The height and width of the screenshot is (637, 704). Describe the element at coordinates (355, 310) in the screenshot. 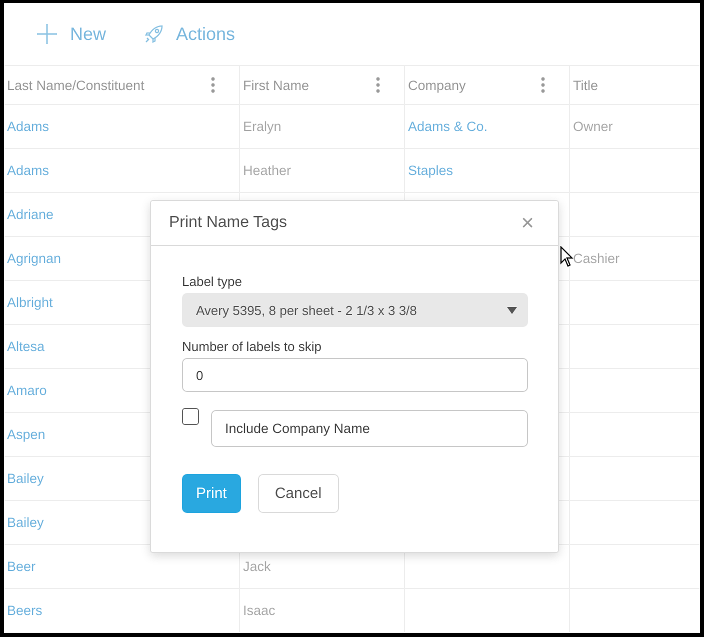

I see `label-type-dropdown: Avery 5395, 8 per sheet - 2 1/3 x 3 3/8` at that location.